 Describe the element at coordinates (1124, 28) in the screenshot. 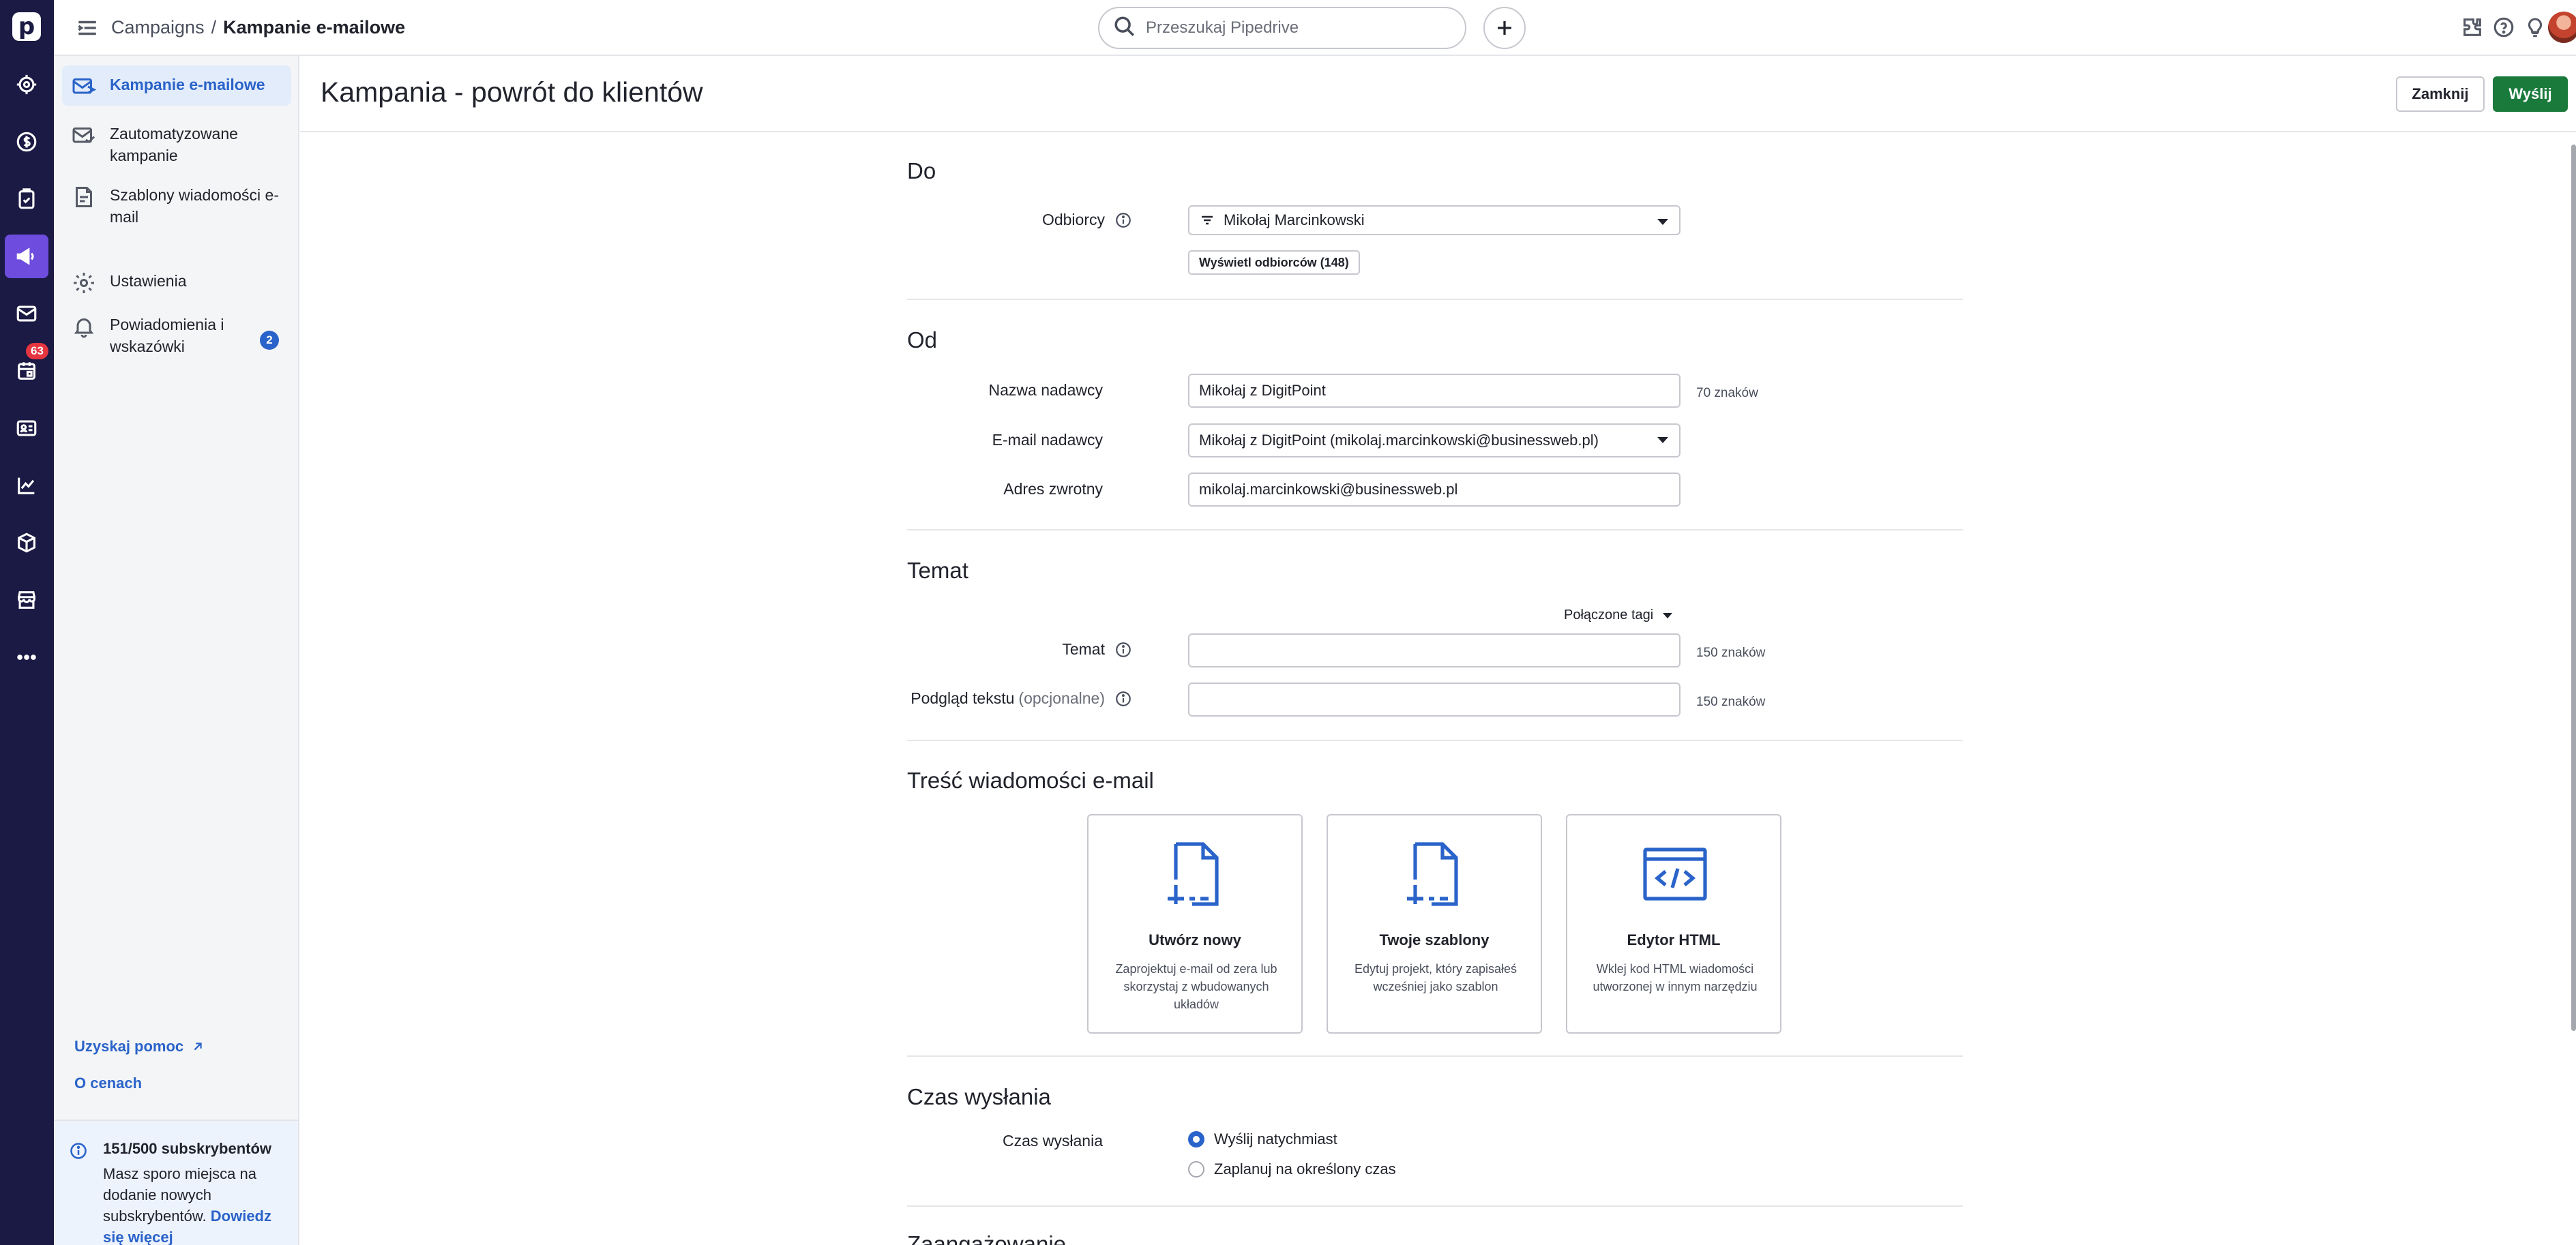

I see `search-icon` at that location.